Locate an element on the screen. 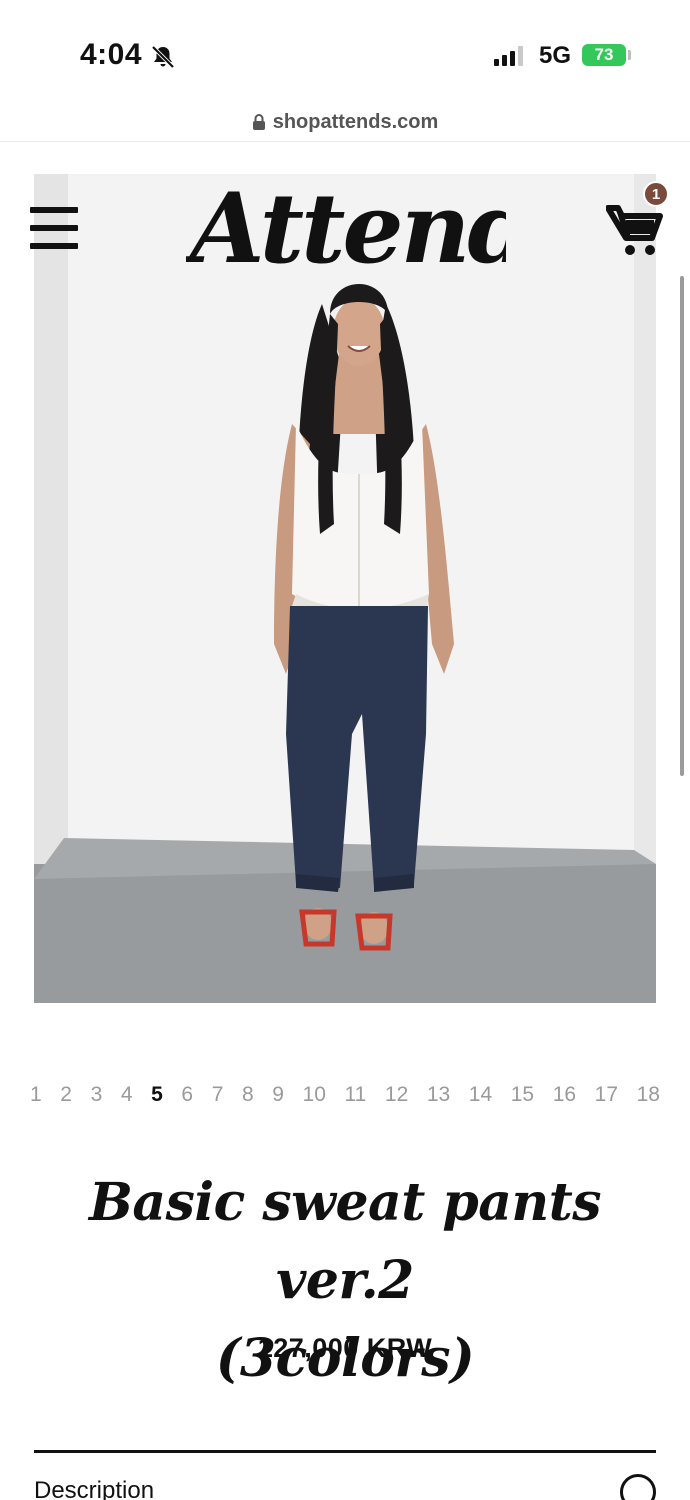 This screenshot has height=1500, width=690. bell-muted-icon is located at coordinates (163, 57).